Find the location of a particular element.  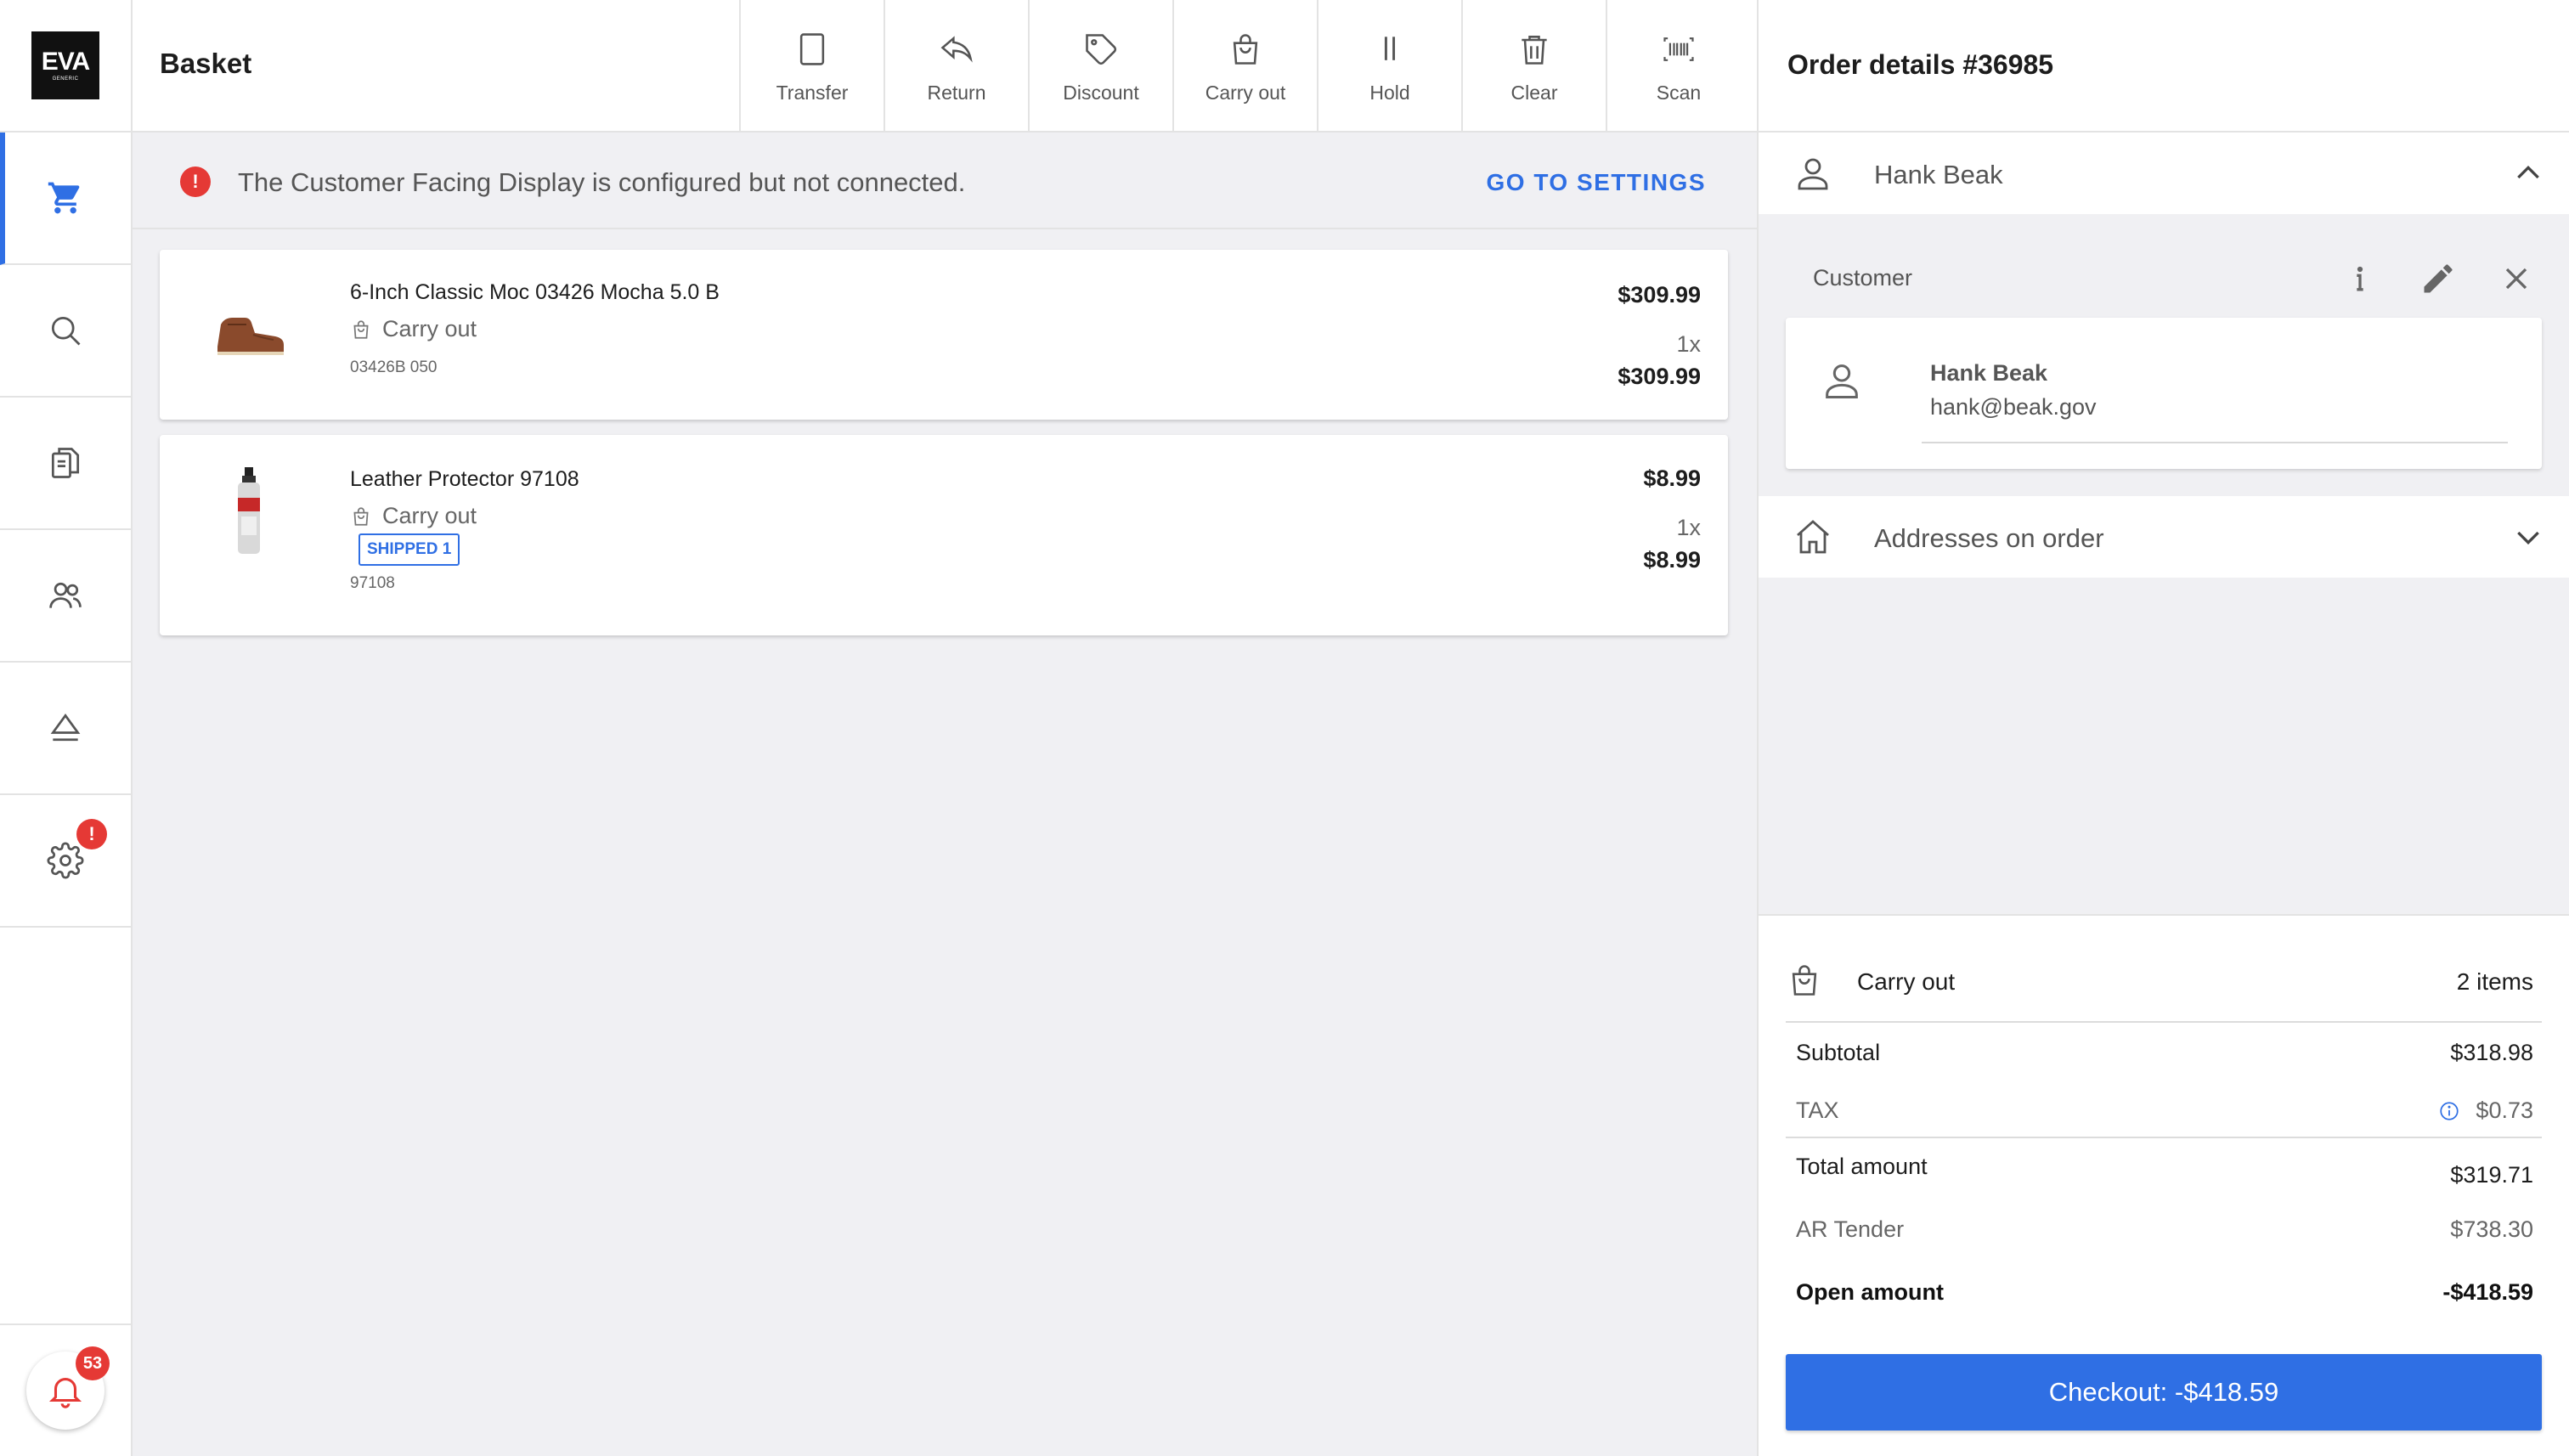

hold-button: Hold is located at coordinates (1389, 65).